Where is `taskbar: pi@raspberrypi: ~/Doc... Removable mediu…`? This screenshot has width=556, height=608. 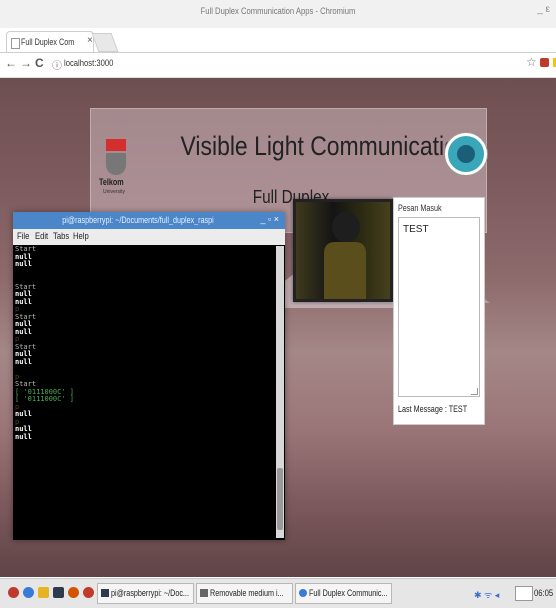 taskbar: pi@raspberrypi: ~/Doc... Removable mediu… is located at coordinates (278, 593).